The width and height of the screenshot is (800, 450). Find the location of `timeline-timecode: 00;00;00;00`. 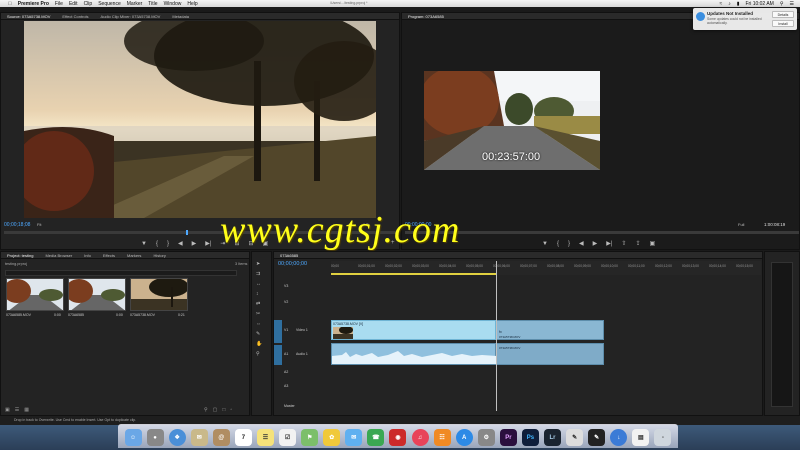

timeline-timecode: 00;00;00;00 is located at coordinates (292, 264).